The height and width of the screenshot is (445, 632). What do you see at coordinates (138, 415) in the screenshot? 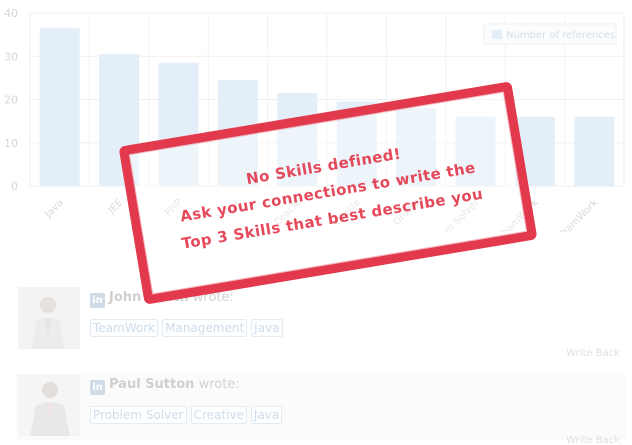
I see `skill-tag: Problem Solver` at bounding box center [138, 415].